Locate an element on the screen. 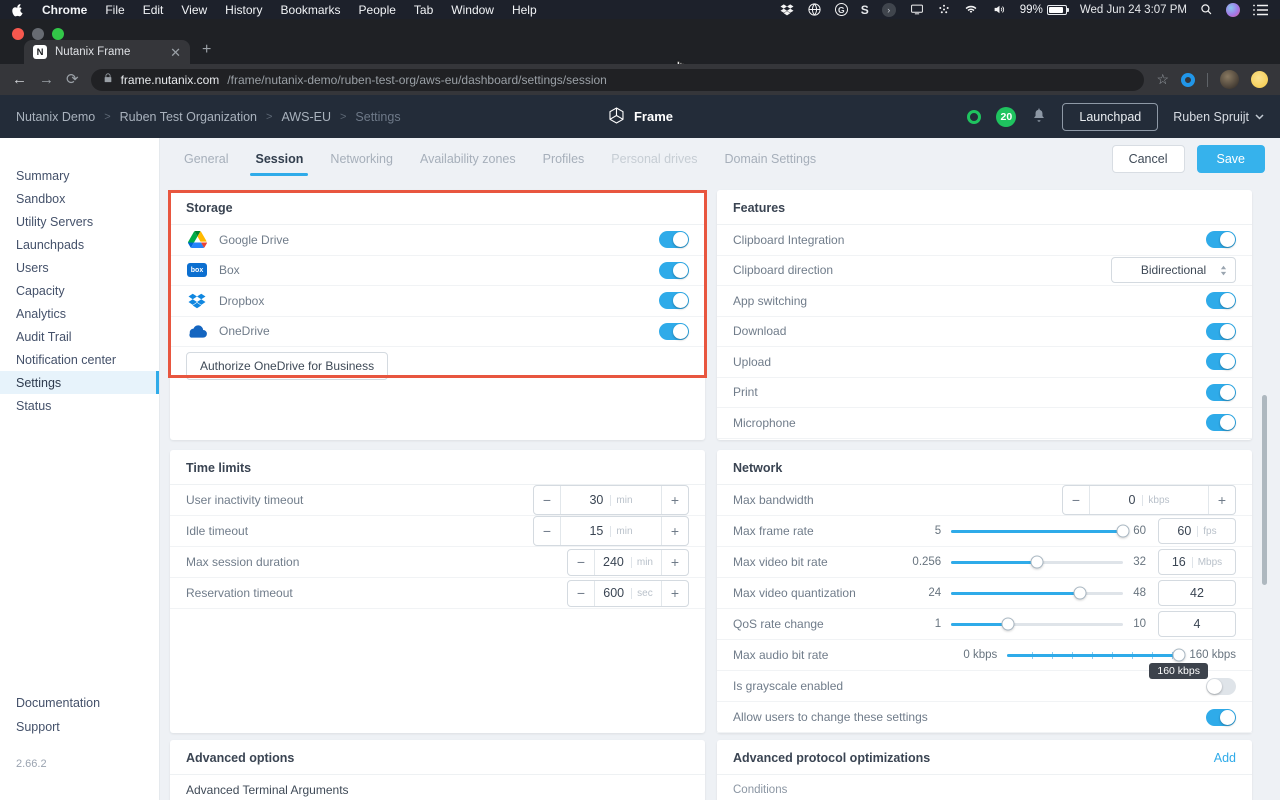  notifications-bell-icon is located at coordinates (1039, 116).